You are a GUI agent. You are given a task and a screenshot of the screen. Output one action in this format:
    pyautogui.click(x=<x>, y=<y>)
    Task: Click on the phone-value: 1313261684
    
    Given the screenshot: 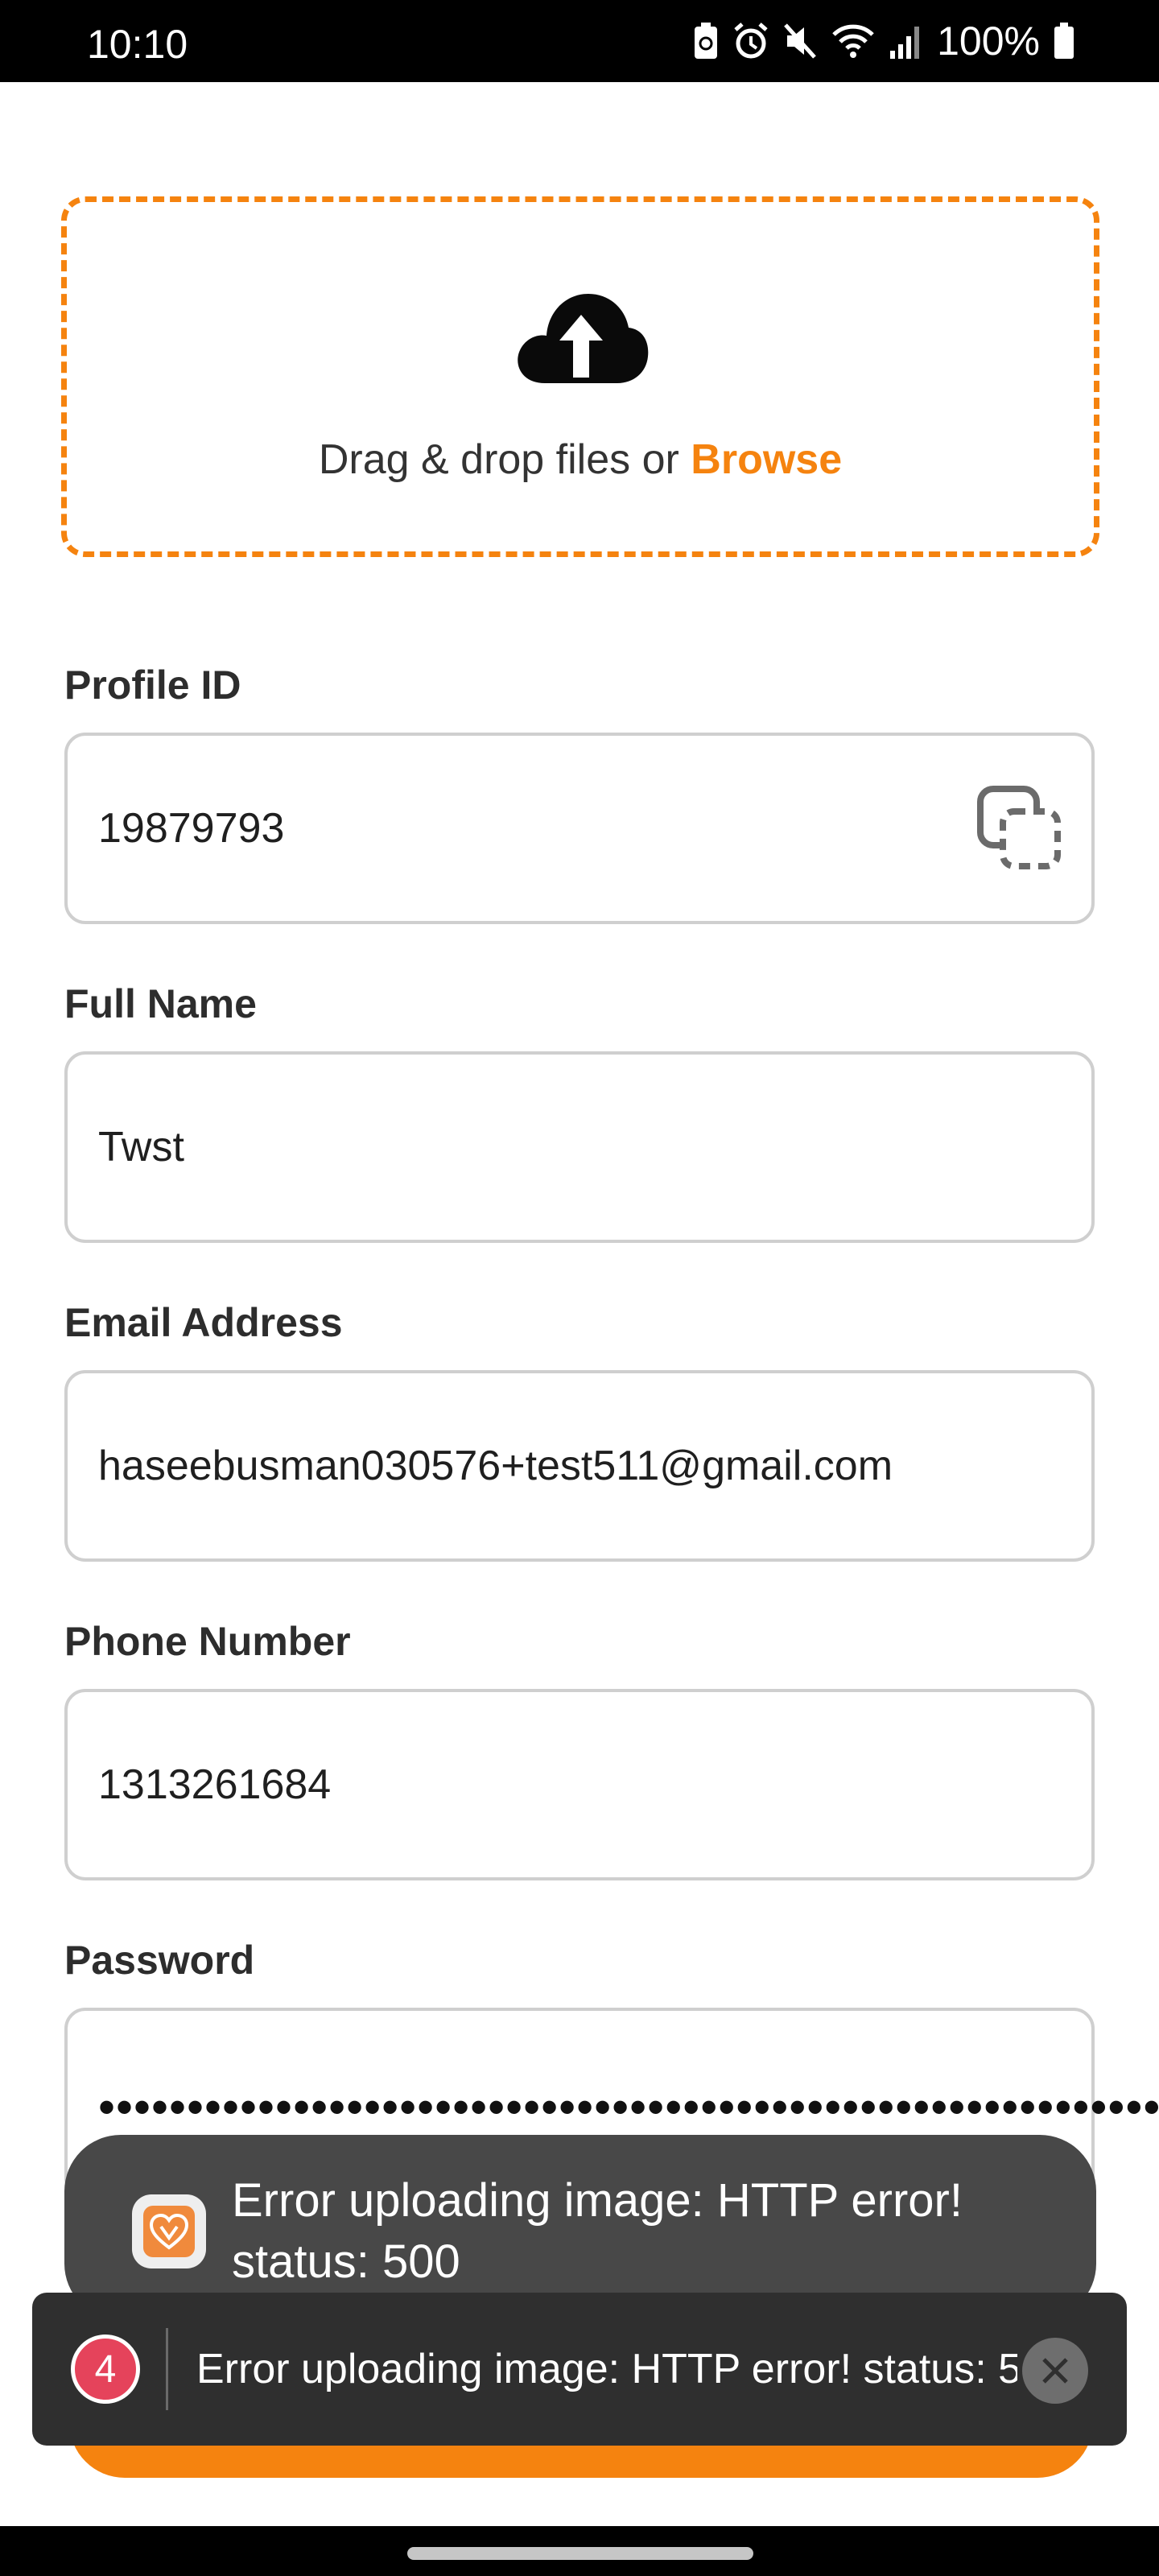 What is the action you would take?
    pyautogui.click(x=215, y=1784)
    